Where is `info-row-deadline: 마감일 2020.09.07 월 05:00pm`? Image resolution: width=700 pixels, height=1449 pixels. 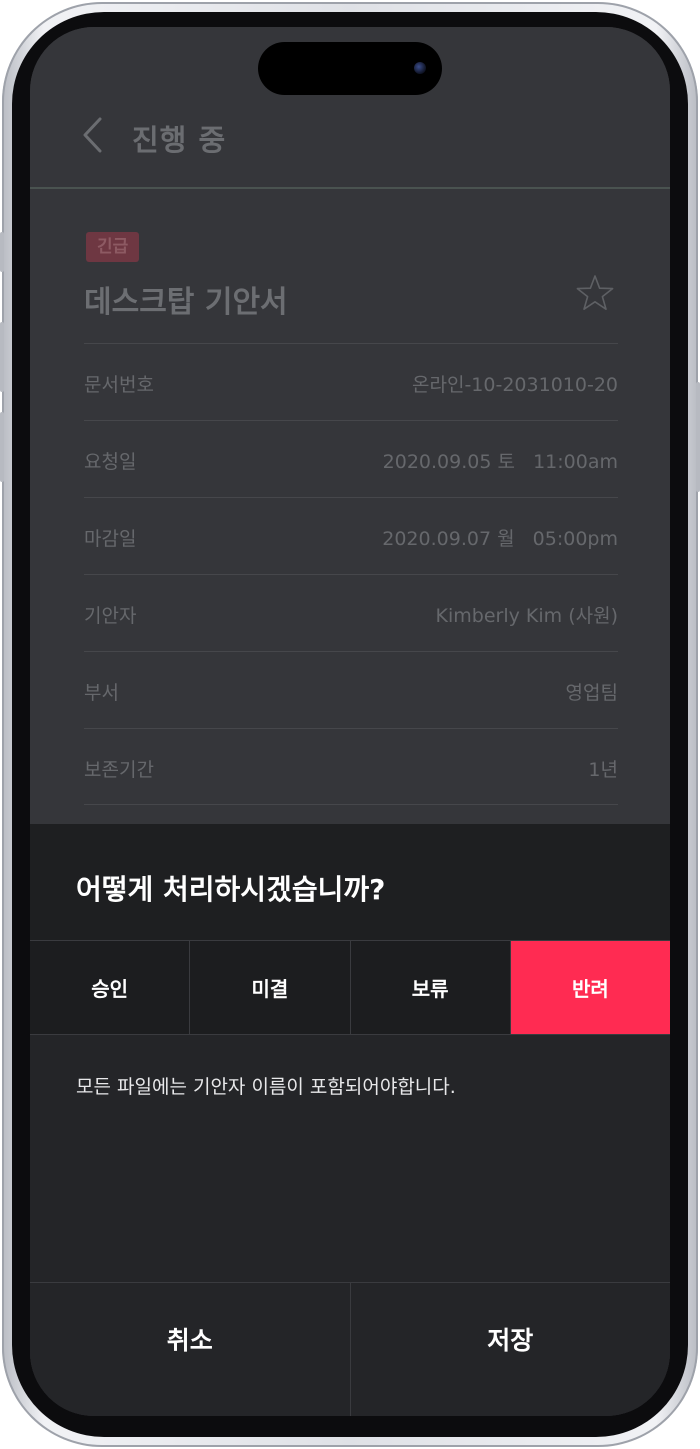 info-row-deadline: 마감일 2020.09.07 월 05:00pm is located at coordinates (351, 535).